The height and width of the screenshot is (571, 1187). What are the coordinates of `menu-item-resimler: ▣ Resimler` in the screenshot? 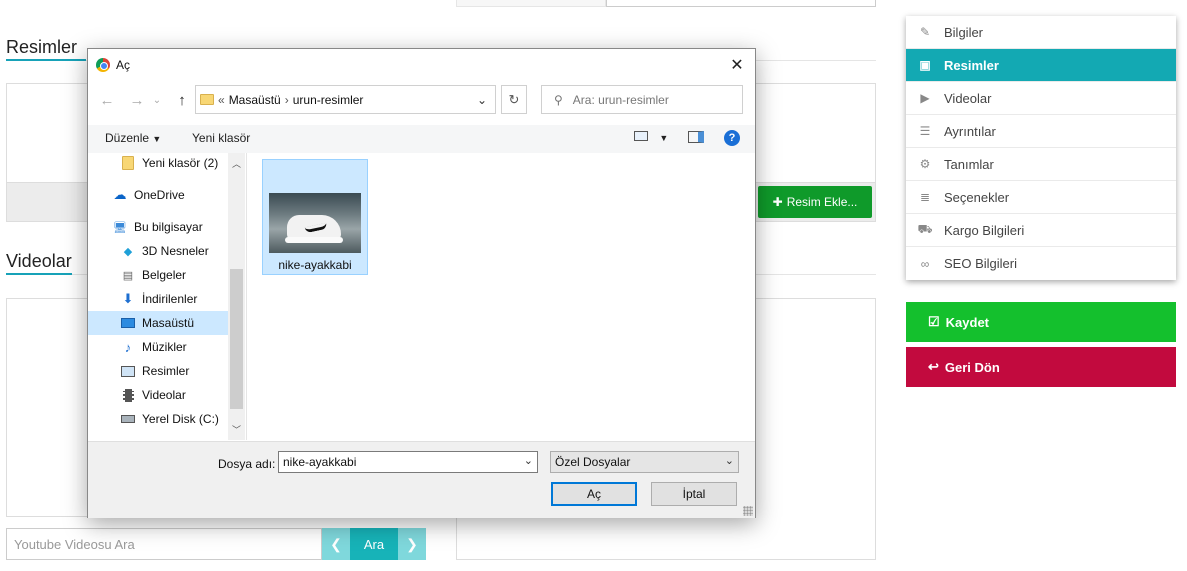 It's located at (1041, 65).